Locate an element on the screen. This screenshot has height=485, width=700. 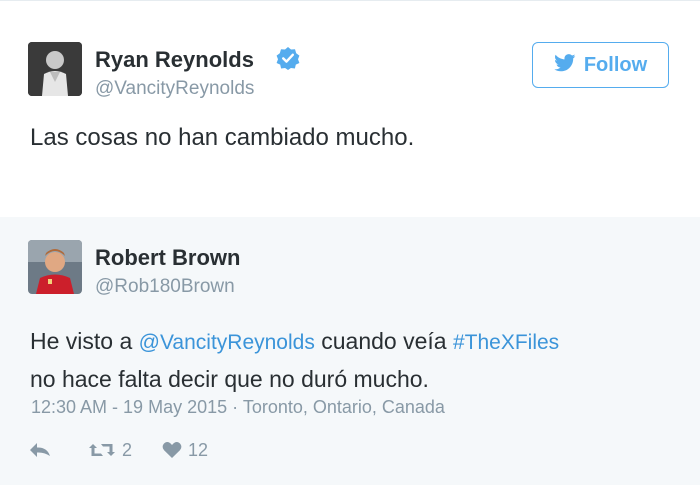
reply-button is located at coordinates (40, 450).